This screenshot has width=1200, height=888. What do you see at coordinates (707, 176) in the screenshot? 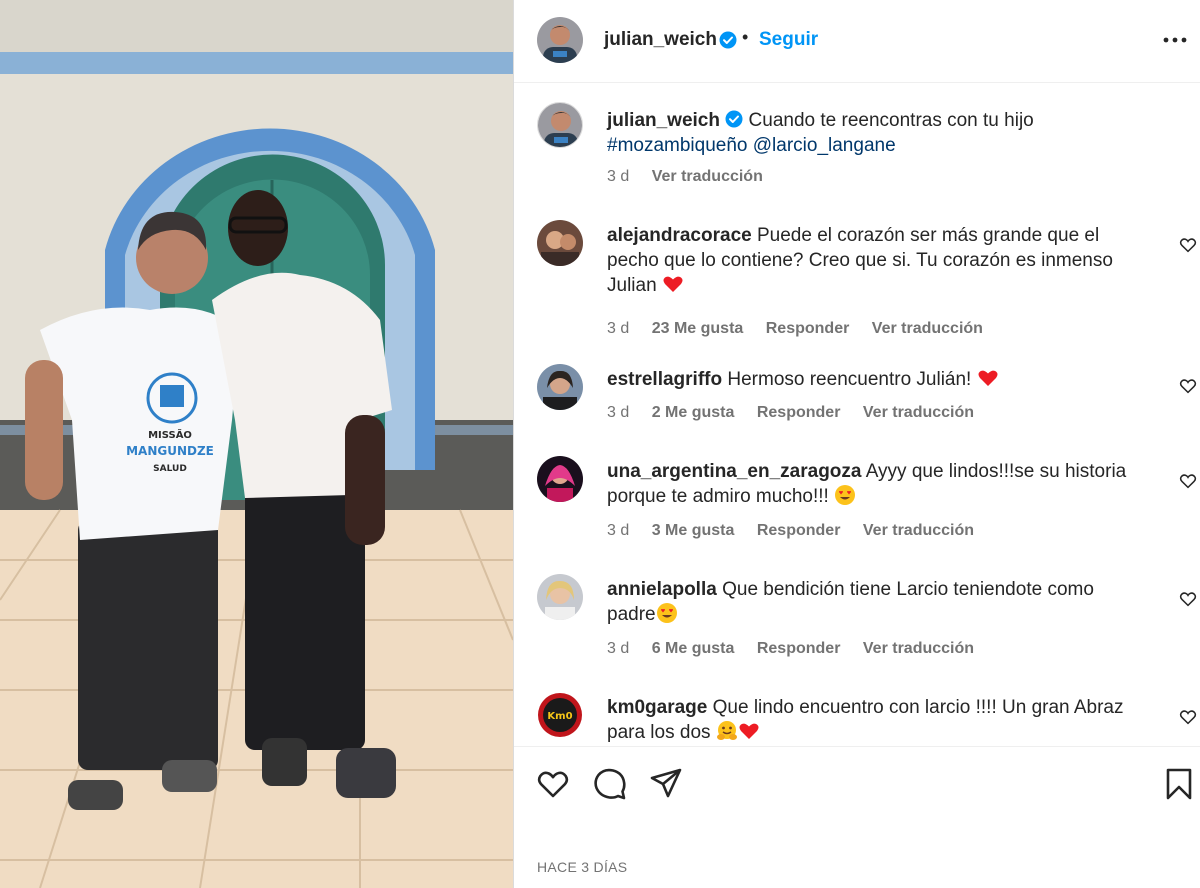
I see `caption-translate-link: Ver traducción` at bounding box center [707, 176].